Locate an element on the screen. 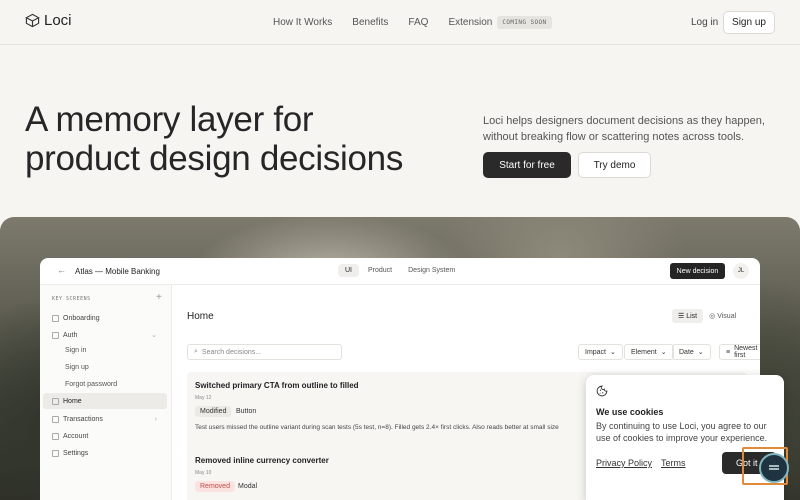 This screenshot has width=800, height=500. date-filter: Date ⌄ is located at coordinates (691, 352).